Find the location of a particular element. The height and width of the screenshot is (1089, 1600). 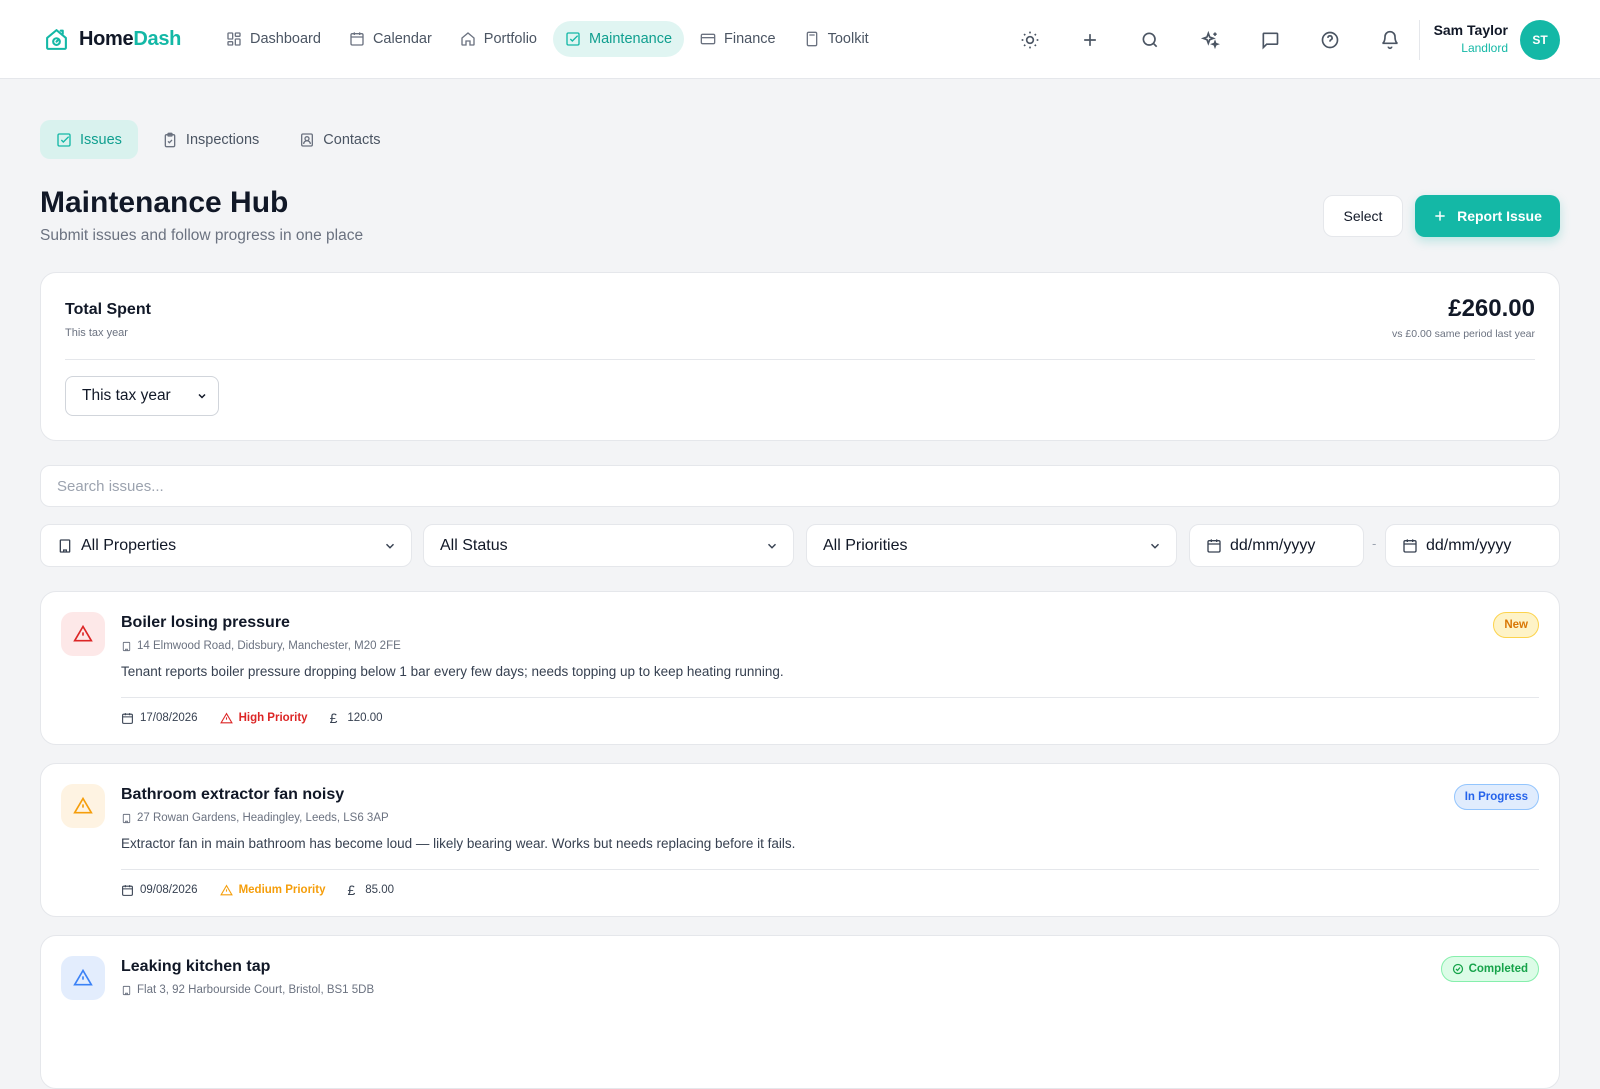

user-info: Sam Taylor Landlord is located at coordinates (1466, 38).